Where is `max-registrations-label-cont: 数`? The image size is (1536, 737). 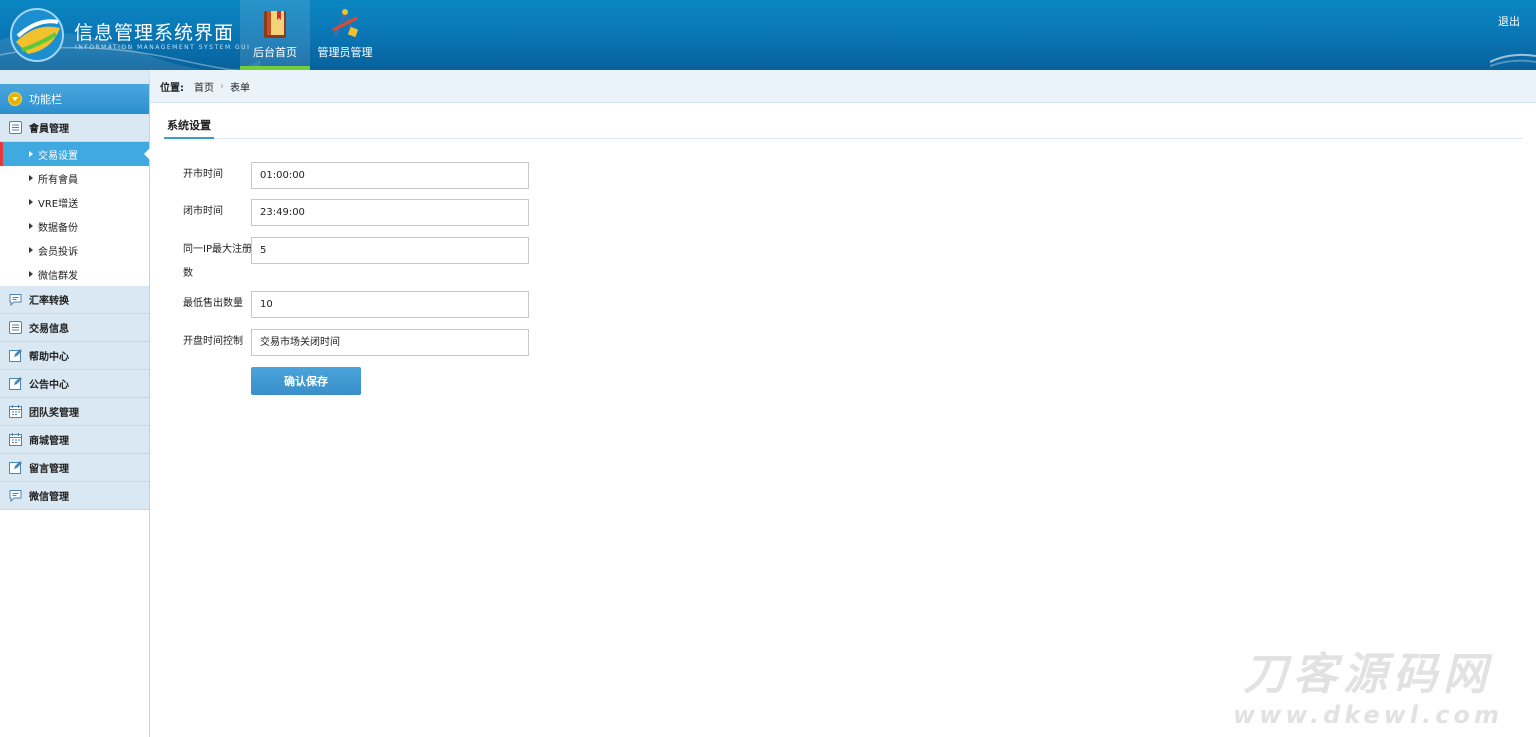
max-registrations-label-cont: 数 is located at coordinates (188, 273).